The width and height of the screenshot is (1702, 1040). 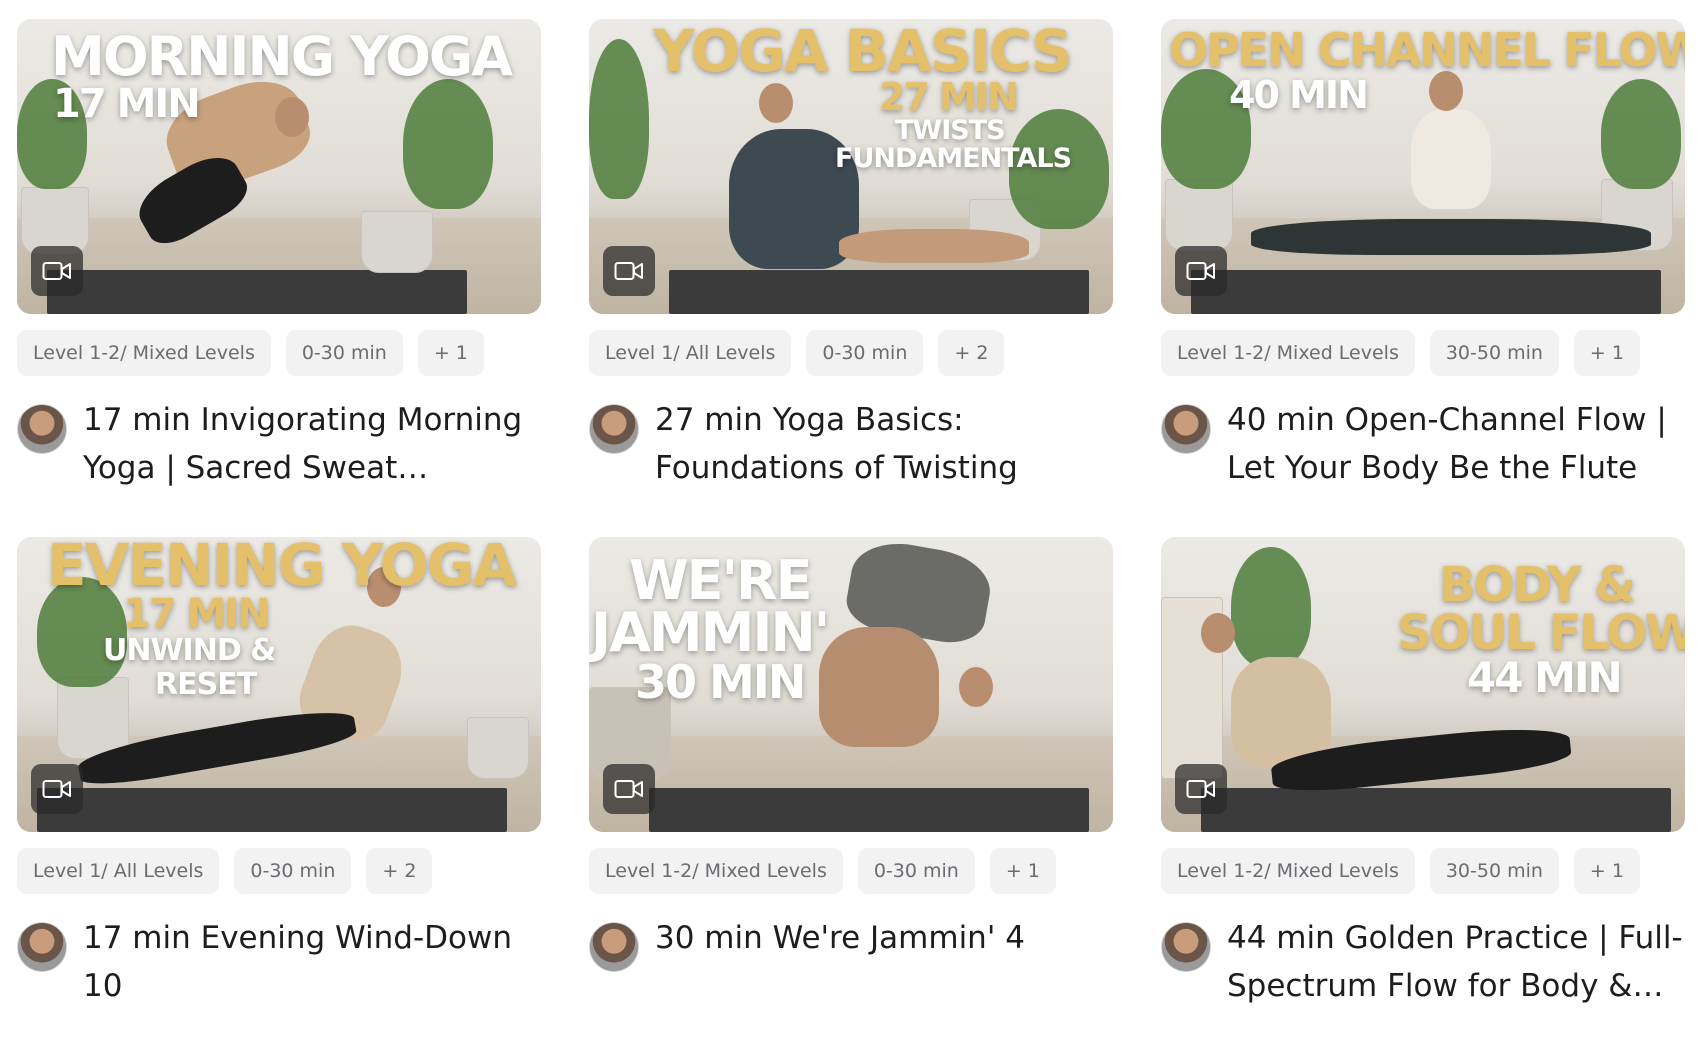 I want to click on thumbnail-title: EVENING YOGA, so click(x=282, y=568).